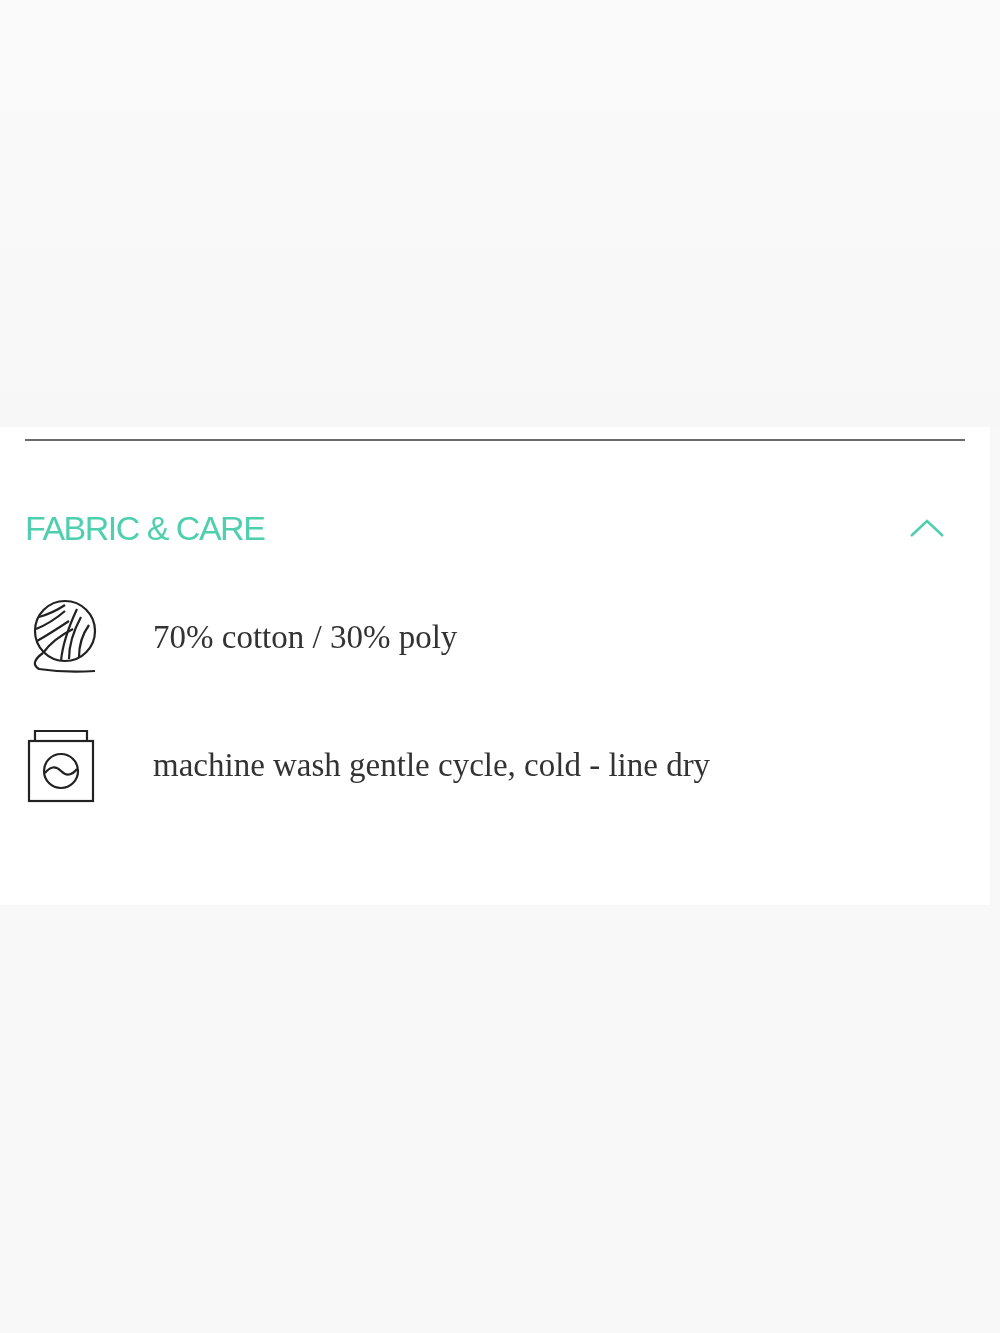 The height and width of the screenshot is (1333, 1000). Describe the element at coordinates (305, 637) in the screenshot. I see `care-text: 70% cotton / 30% poly` at that location.